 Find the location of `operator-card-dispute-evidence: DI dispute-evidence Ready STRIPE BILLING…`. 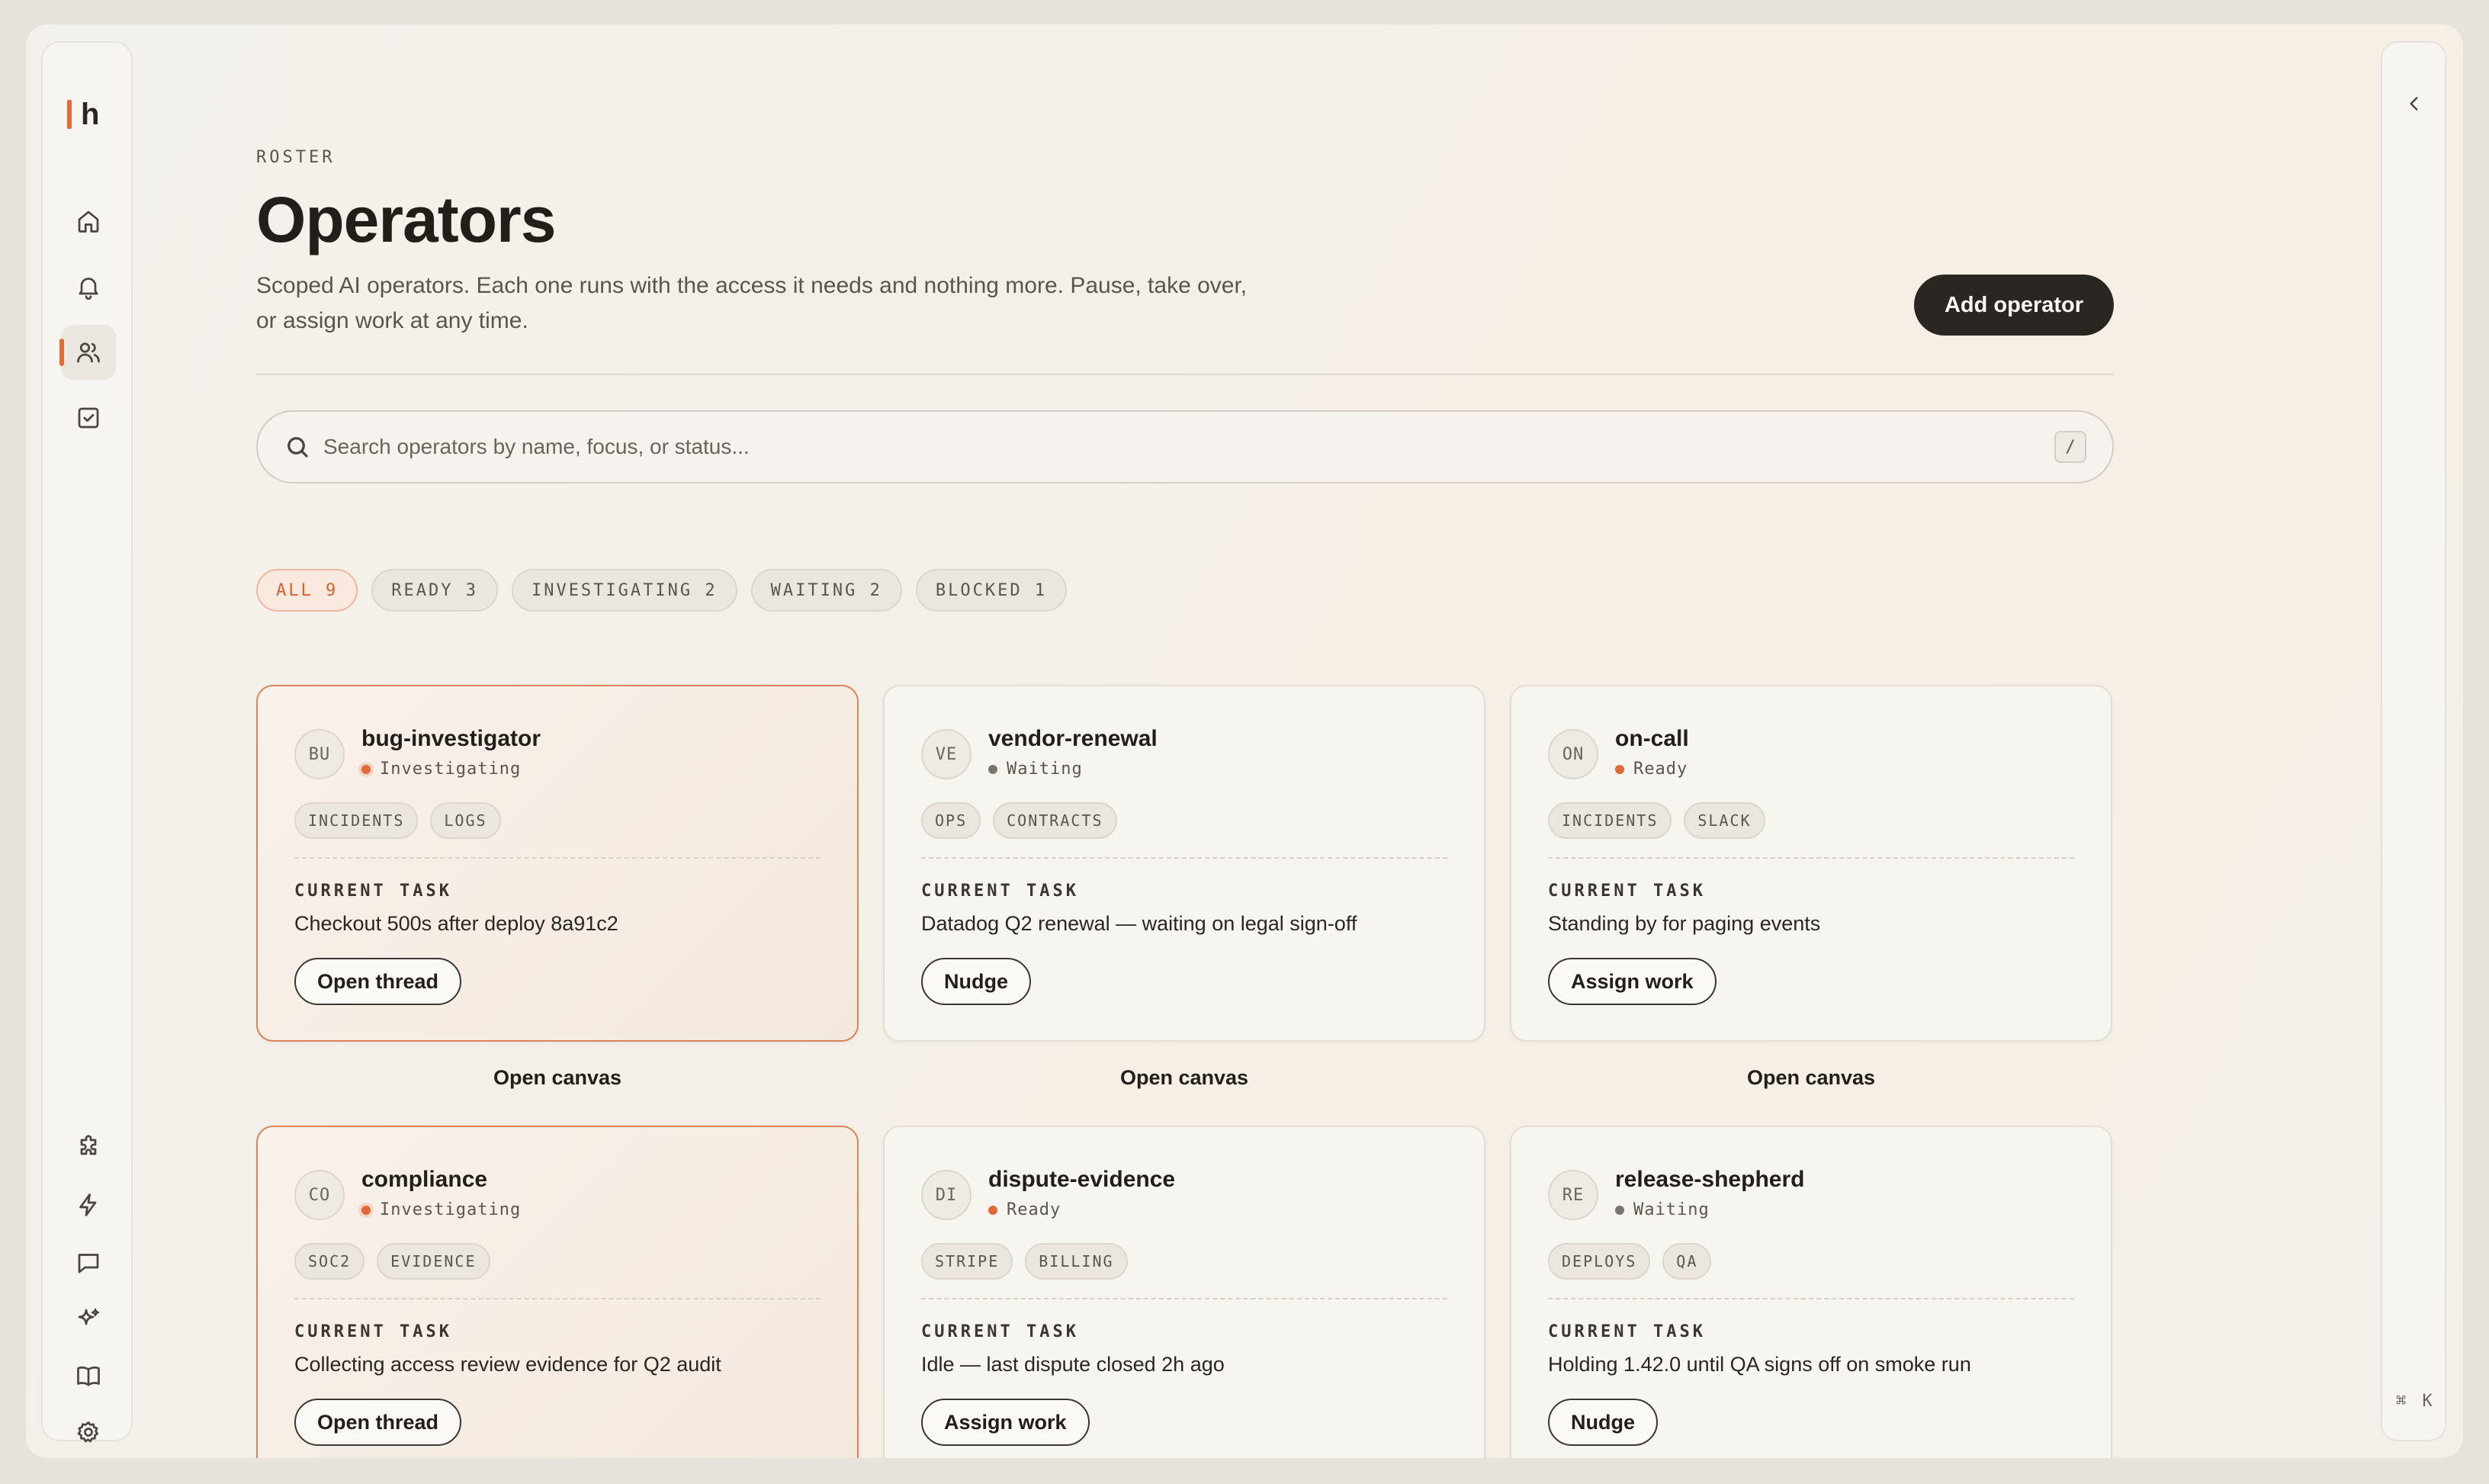

operator-card-dispute-evidence: DI dispute-evidence Ready STRIPE BILLING… is located at coordinates (1184, 1292).